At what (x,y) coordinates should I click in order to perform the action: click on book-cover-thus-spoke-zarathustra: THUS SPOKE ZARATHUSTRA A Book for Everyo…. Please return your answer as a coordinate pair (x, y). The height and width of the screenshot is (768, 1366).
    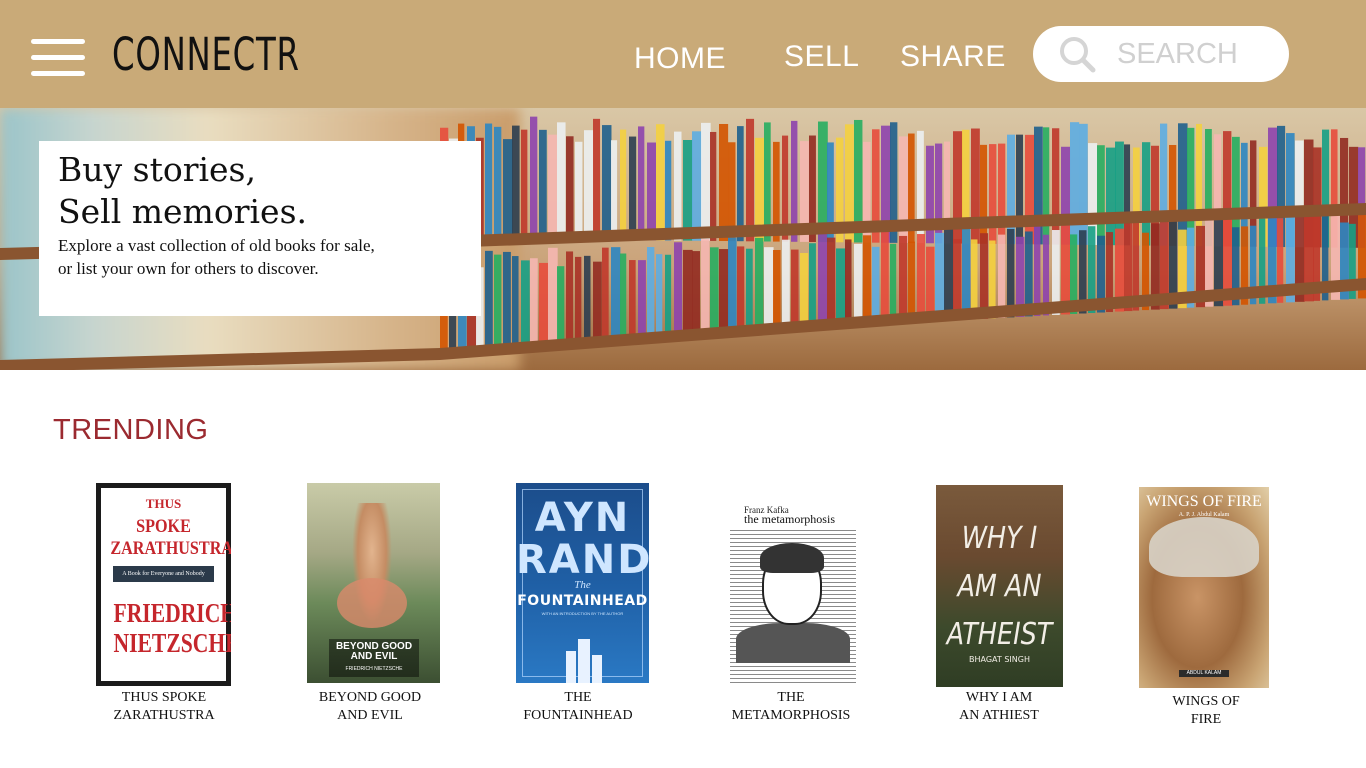
    Looking at the image, I should click on (163, 584).